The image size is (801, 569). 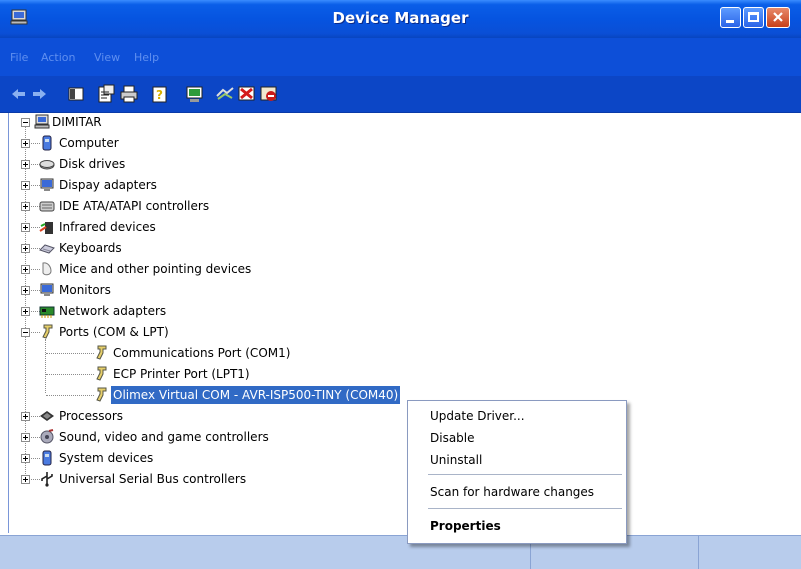 I want to click on processor-icon, so click(x=47, y=416).